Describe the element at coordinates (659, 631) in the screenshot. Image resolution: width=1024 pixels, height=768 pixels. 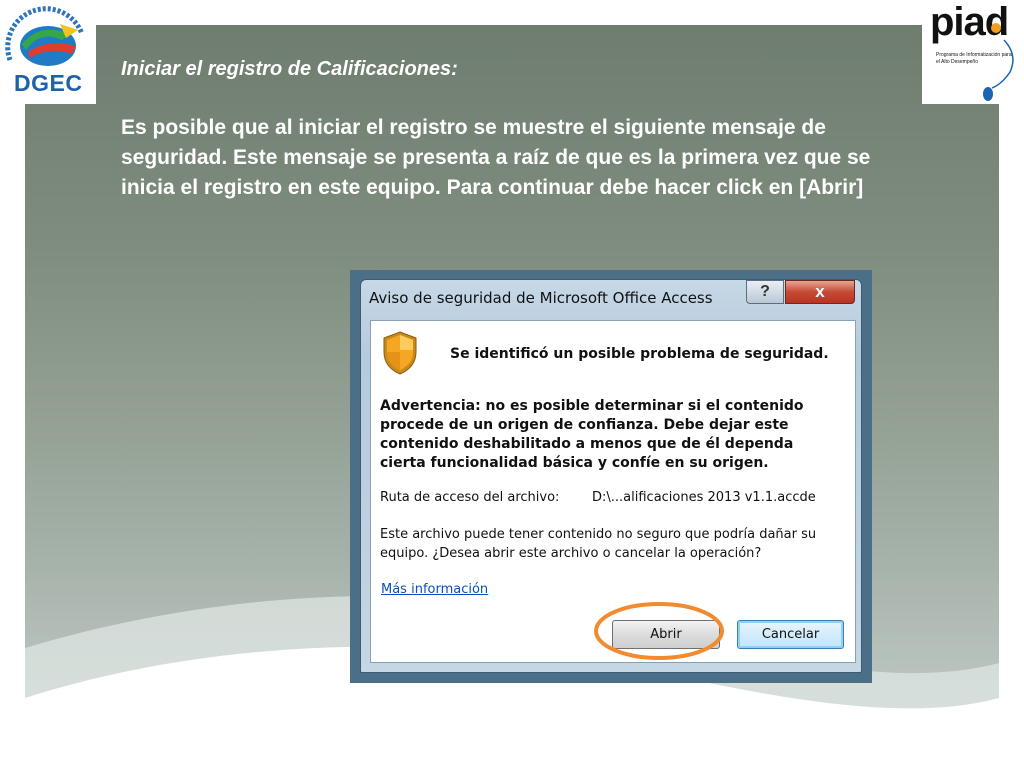
I see `highlight-circle-annotation` at that location.